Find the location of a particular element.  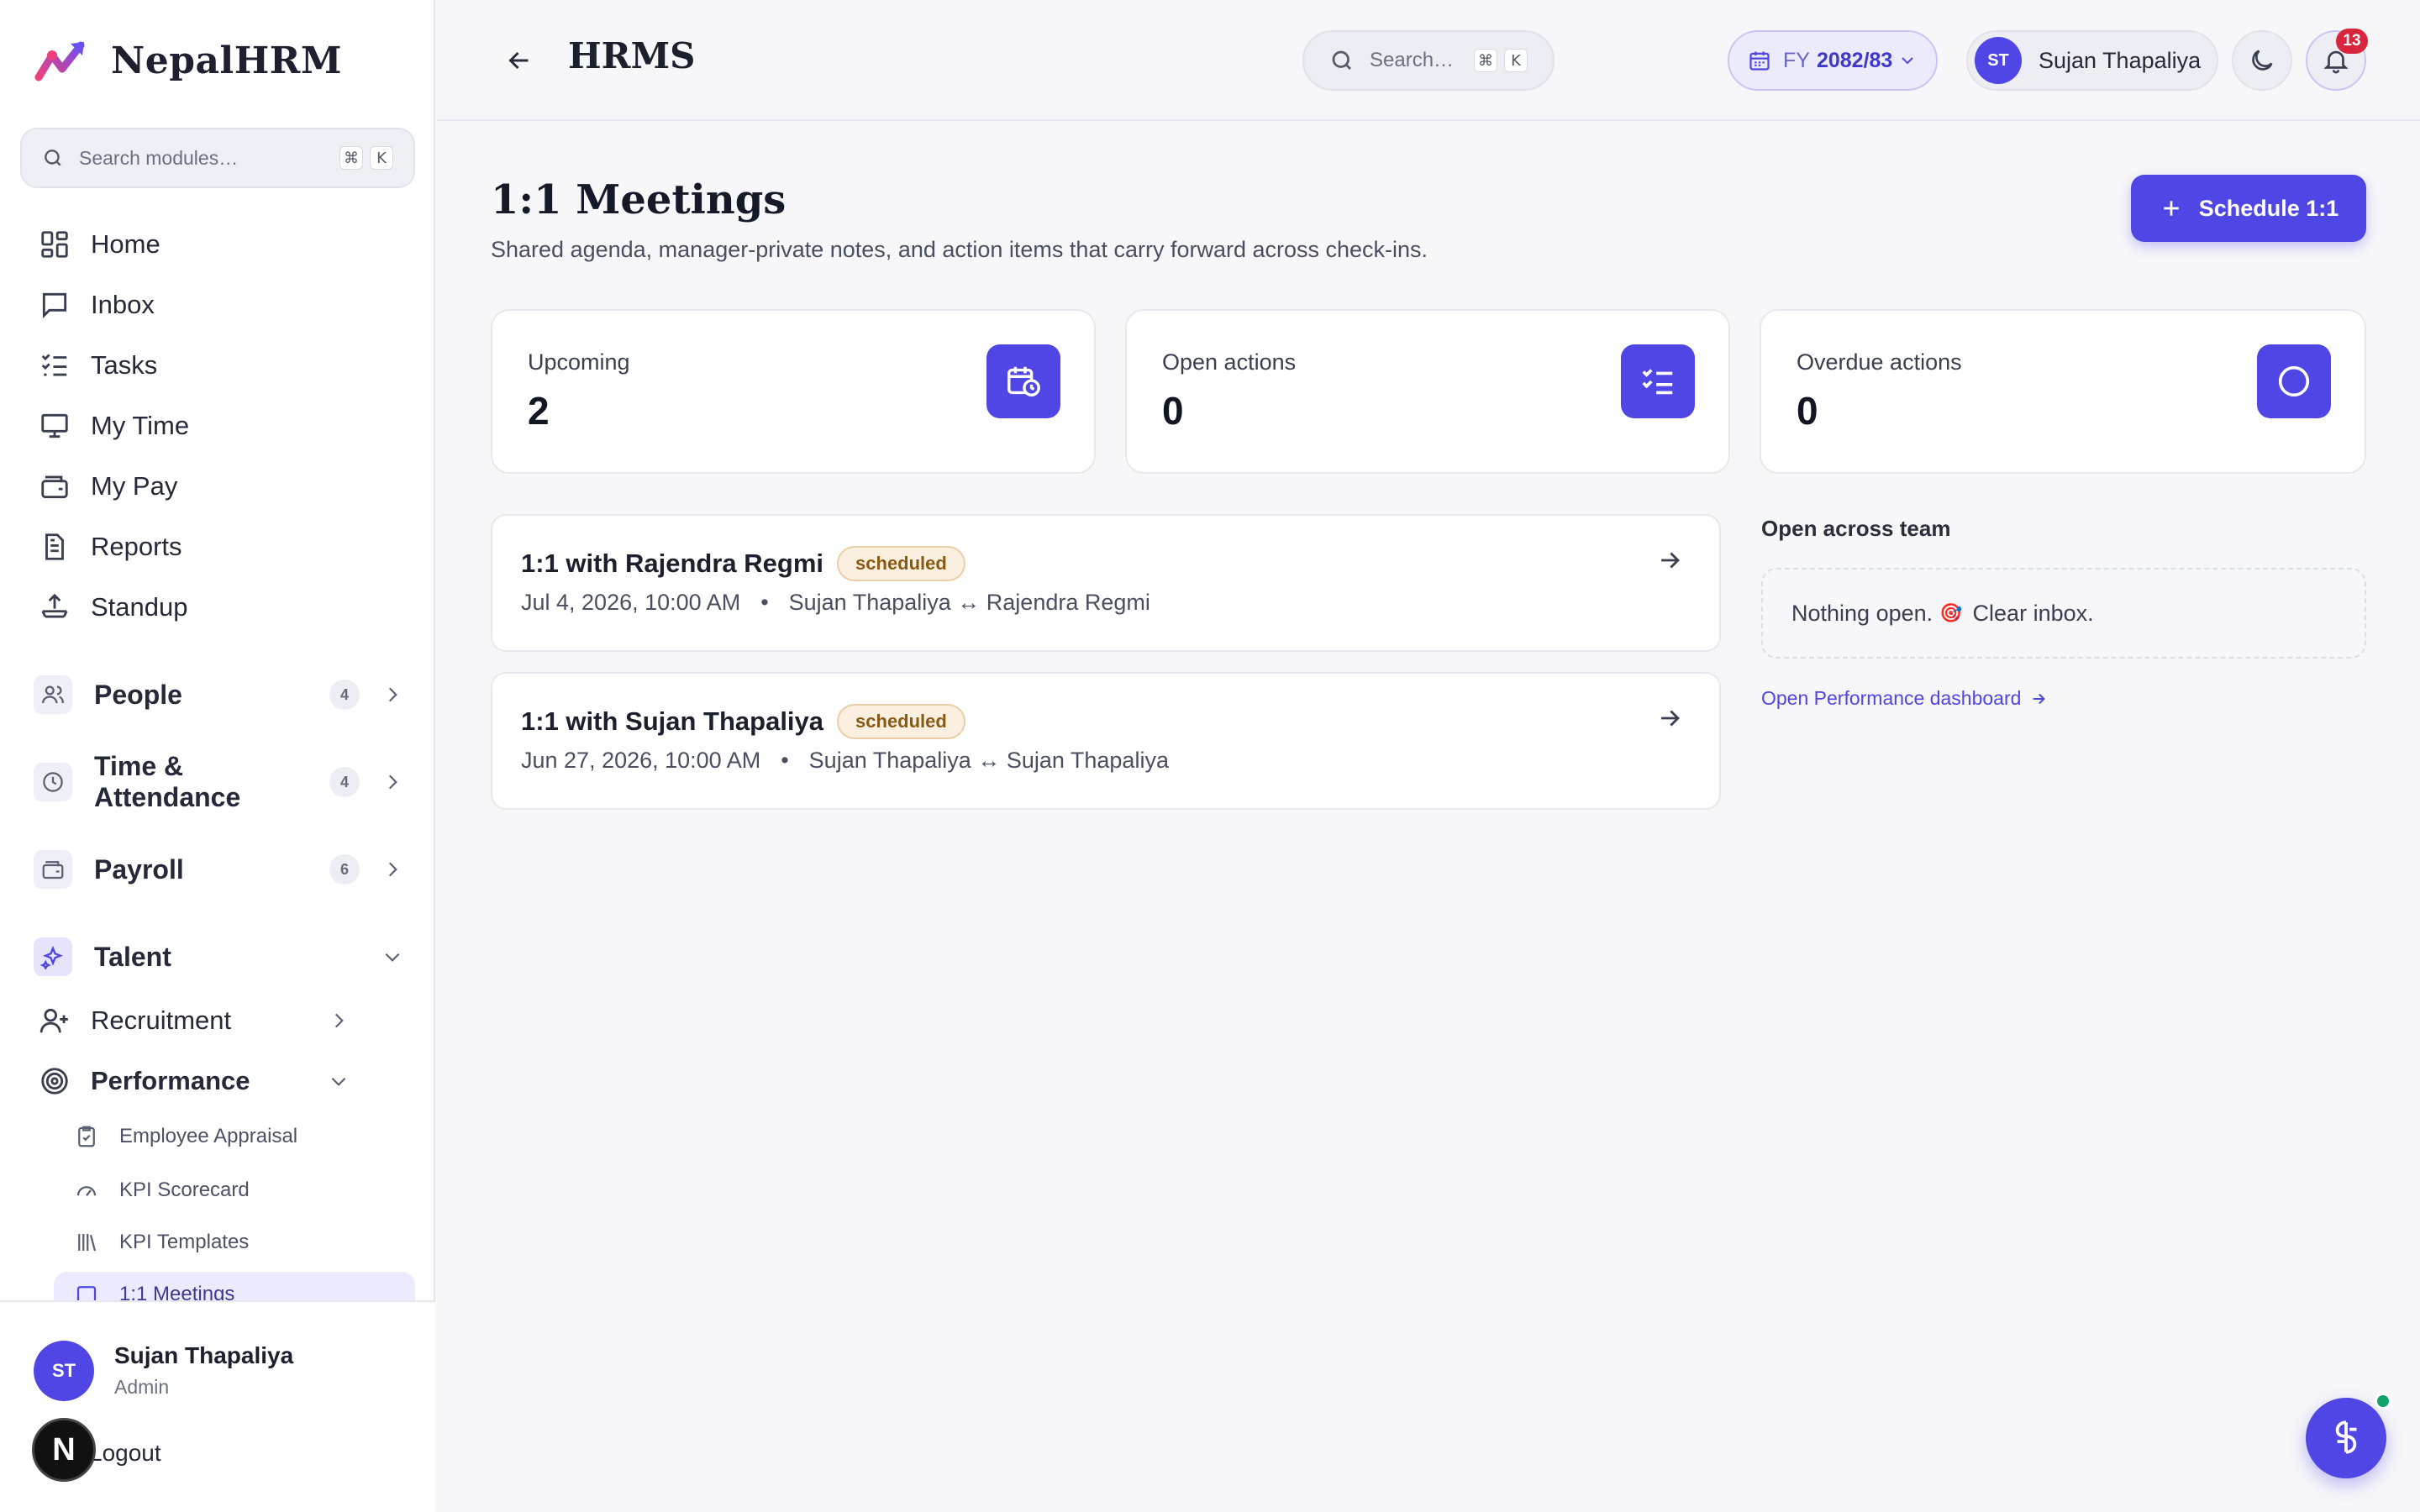

meeting-participants: Sujan Thapaliya ↔ Sujan Thapaliya is located at coordinates (989, 760).